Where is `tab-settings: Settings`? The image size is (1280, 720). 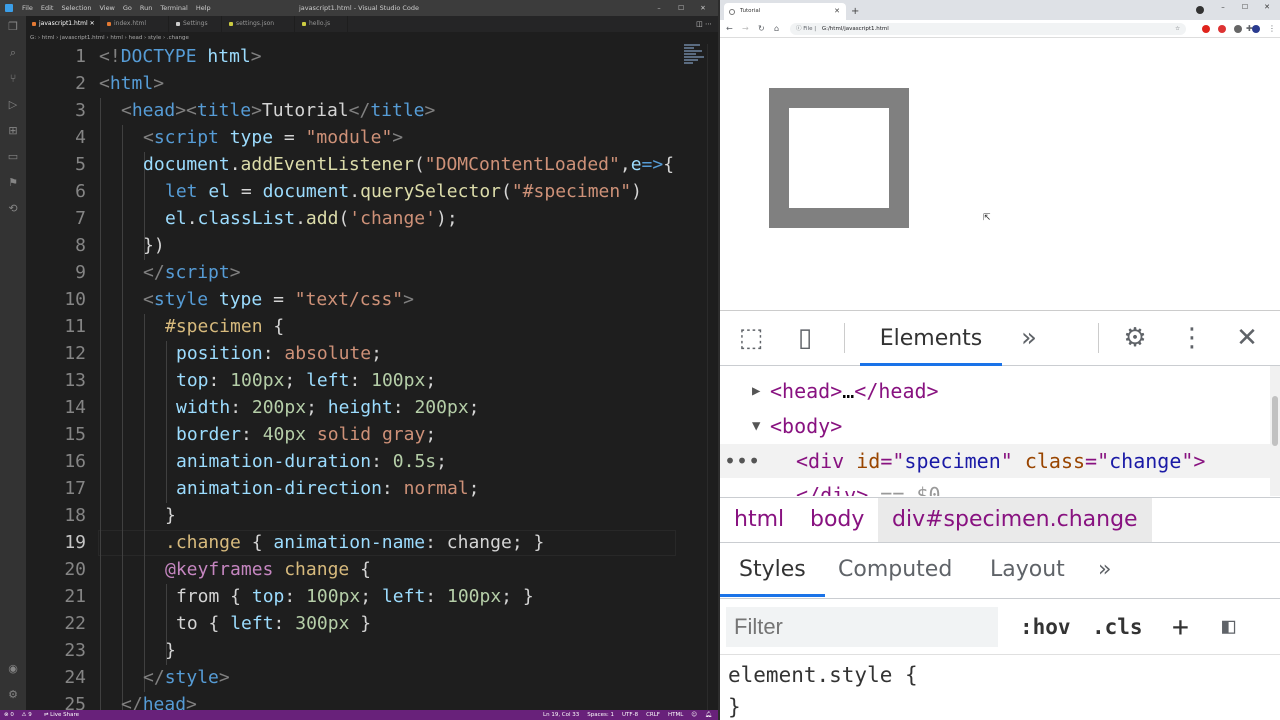 tab-settings: Settings is located at coordinates (196, 24).